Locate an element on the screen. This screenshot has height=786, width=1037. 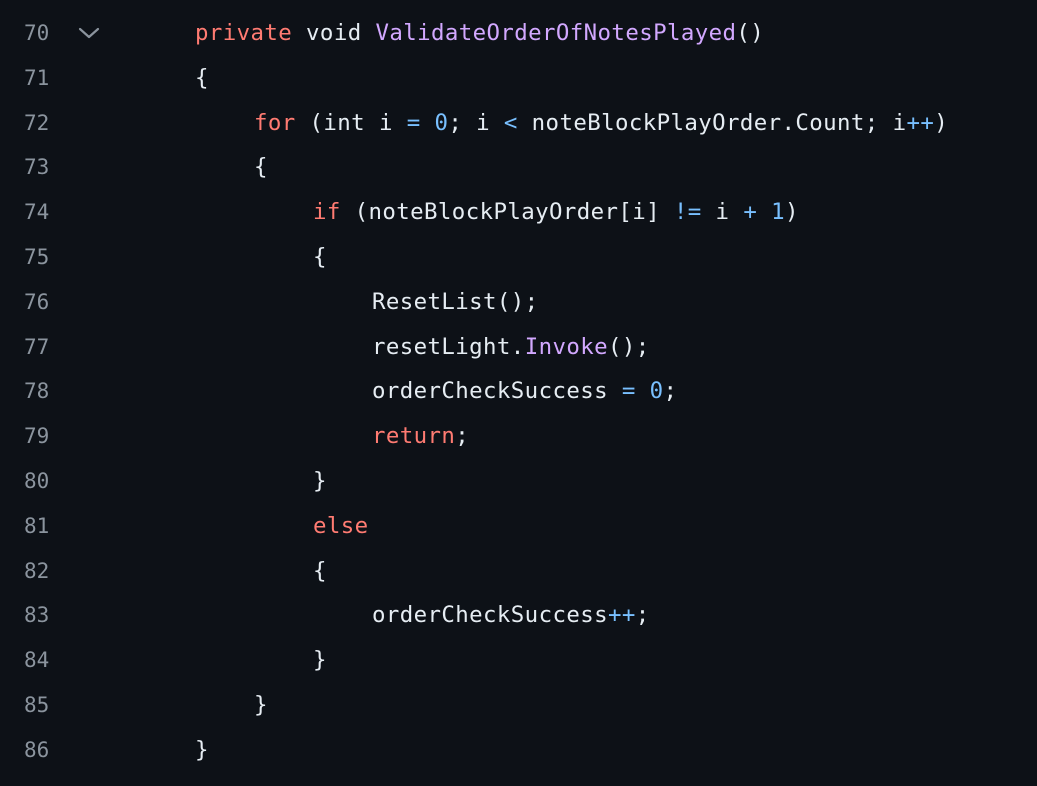
code-line: 83 orderCheckSuccess++; is located at coordinates (518, 615).